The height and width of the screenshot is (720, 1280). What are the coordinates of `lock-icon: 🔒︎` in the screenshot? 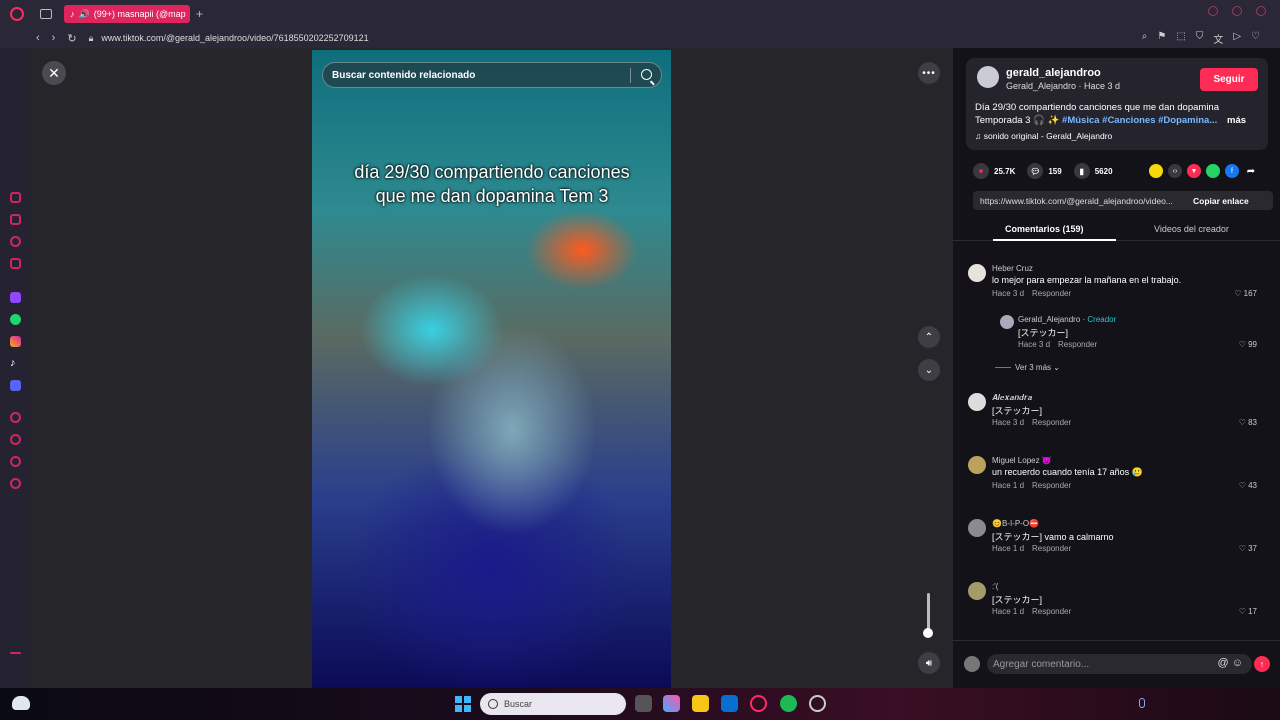 It's located at (91, 38).